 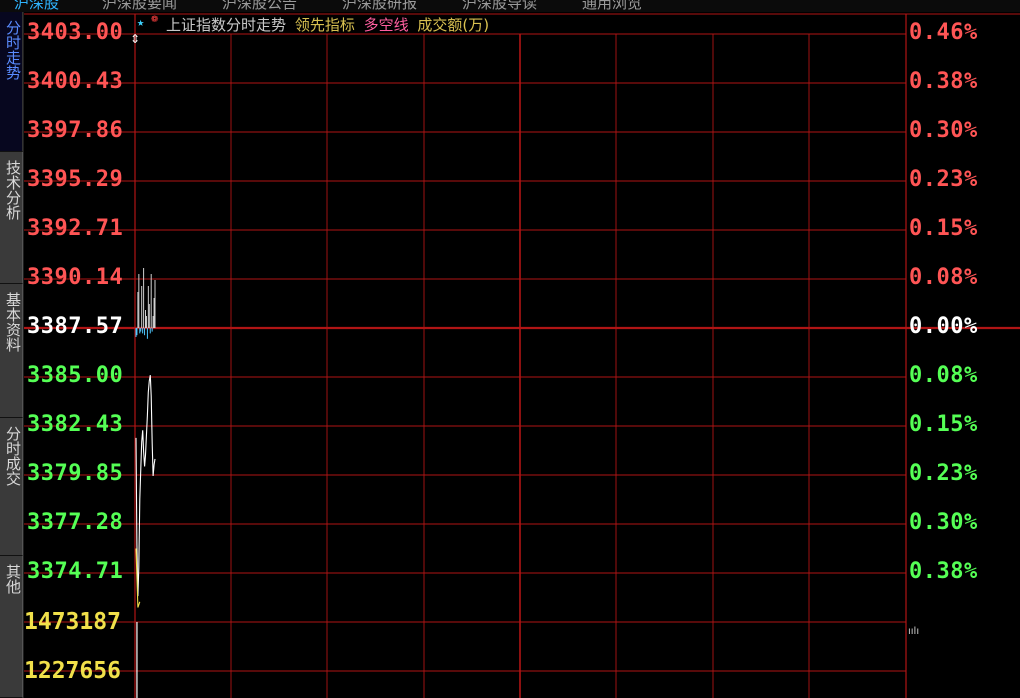 I want to click on volume-tick-label: 1473187, so click(x=72, y=622).